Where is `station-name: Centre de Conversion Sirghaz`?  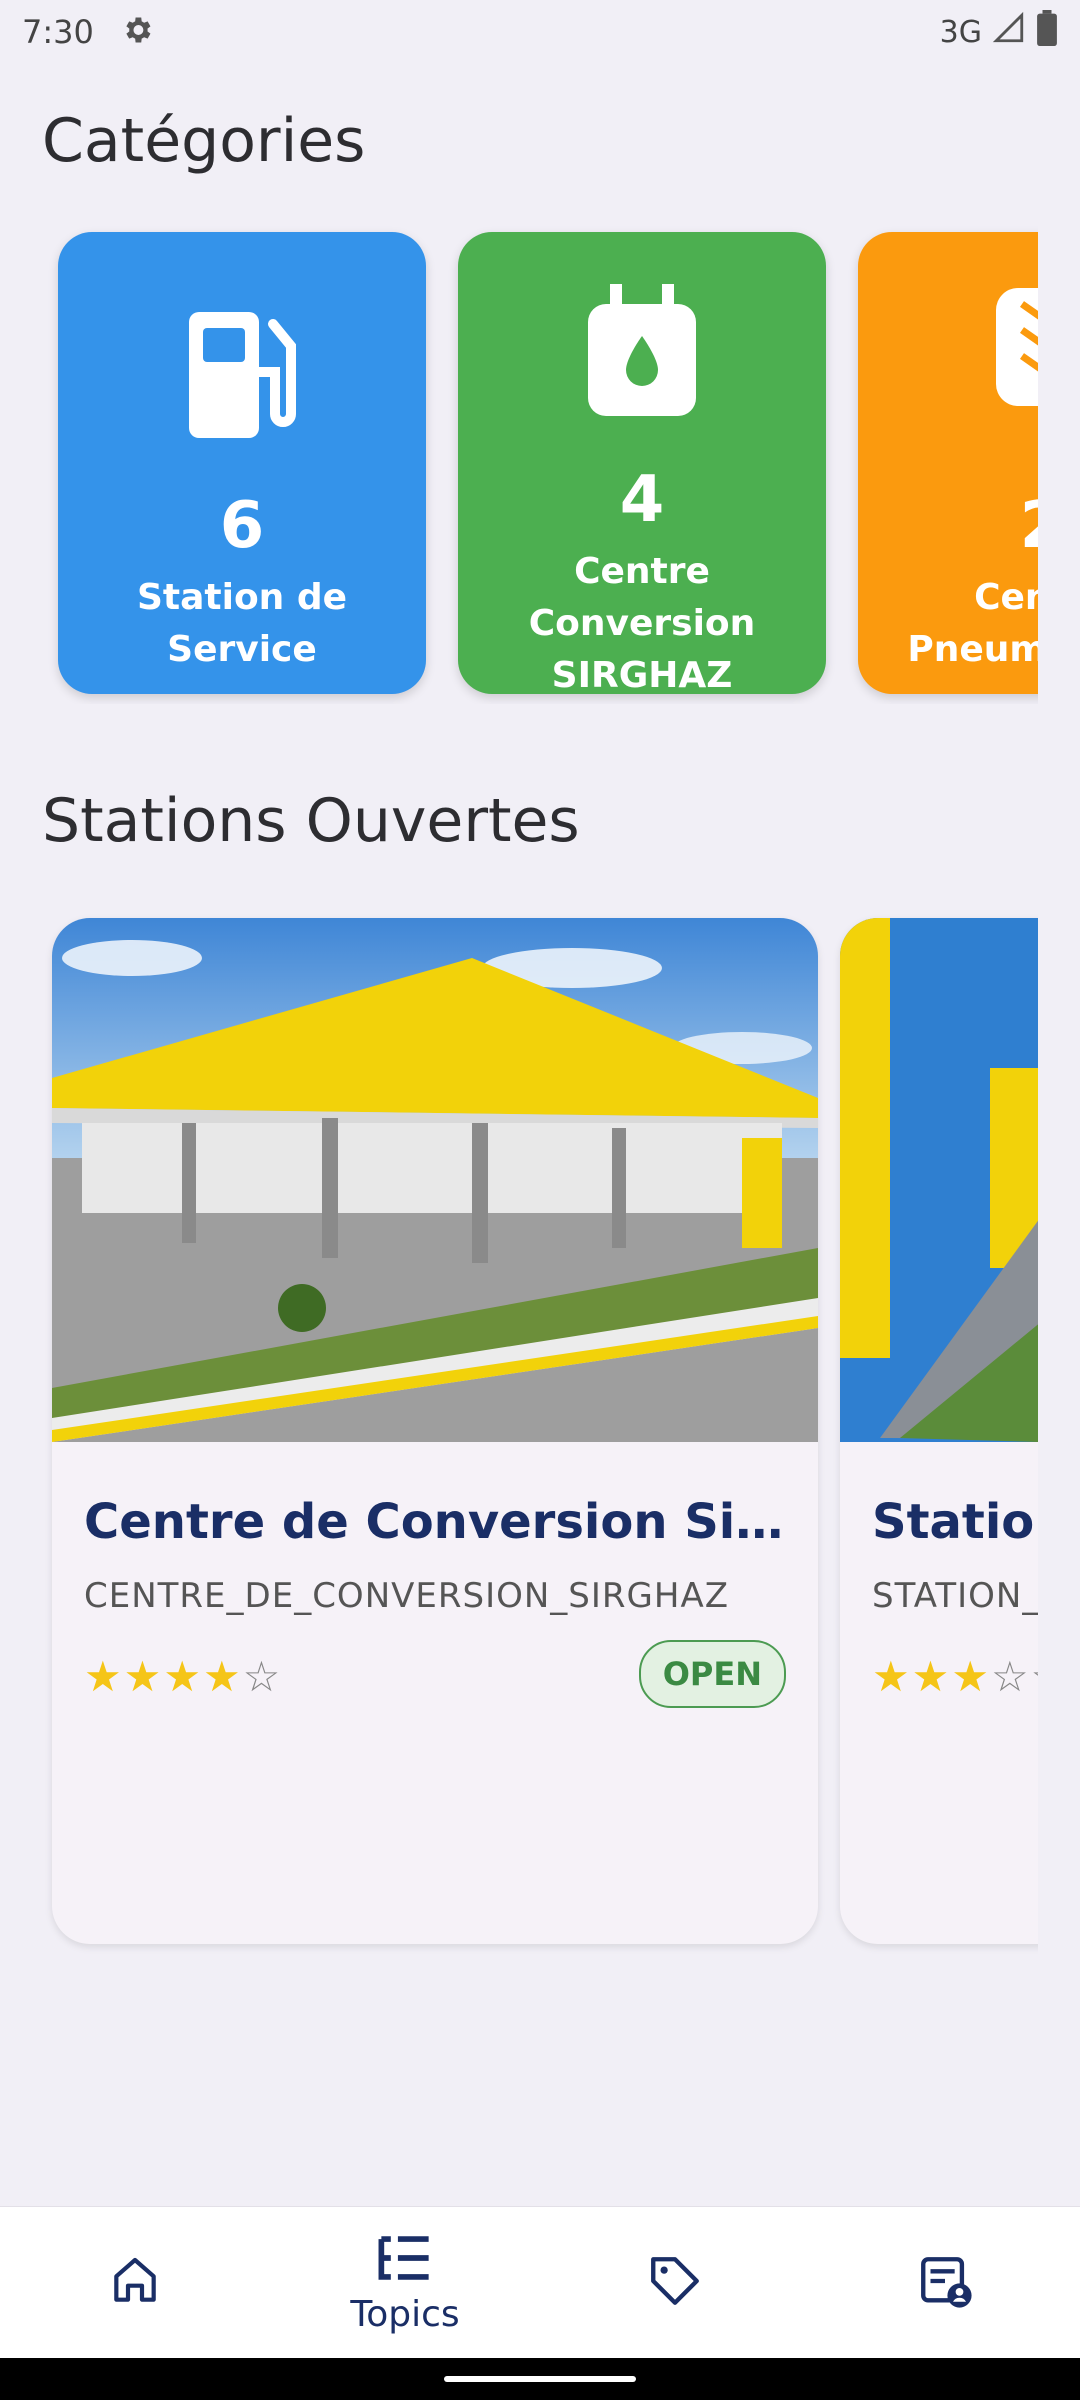
station-name: Centre de Conversion Sirghaz is located at coordinates (434, 1522).